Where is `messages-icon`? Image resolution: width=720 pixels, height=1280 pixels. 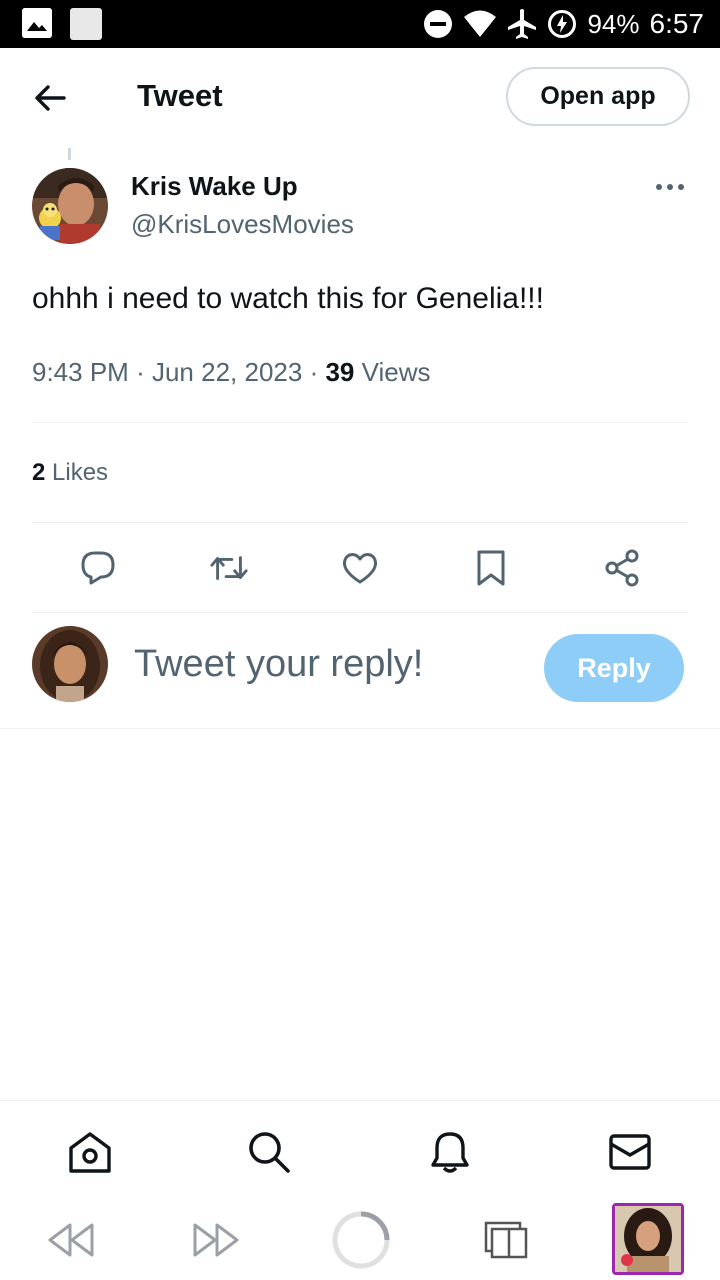
messages-icon is located at coordinates (630, 1152).